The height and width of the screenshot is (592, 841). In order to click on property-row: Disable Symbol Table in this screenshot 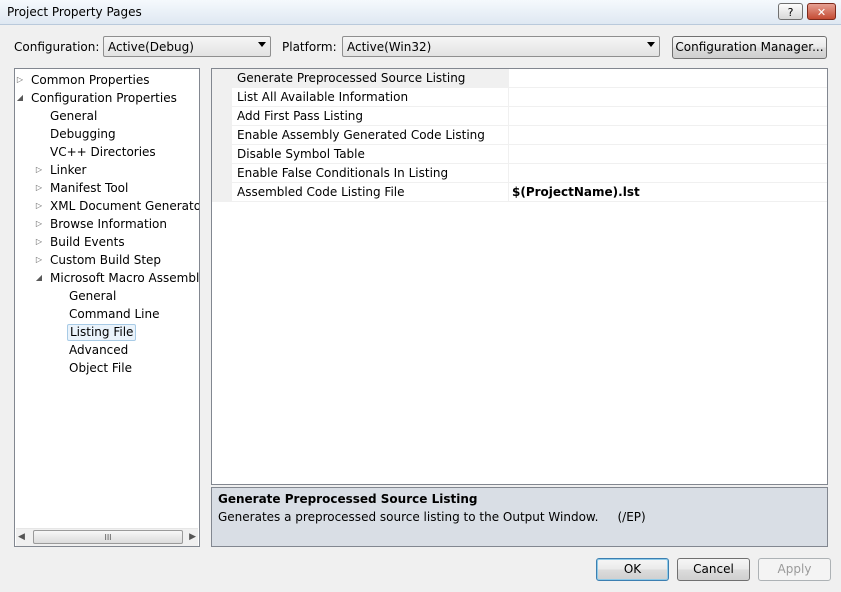, I will do `click(519, 154)`.